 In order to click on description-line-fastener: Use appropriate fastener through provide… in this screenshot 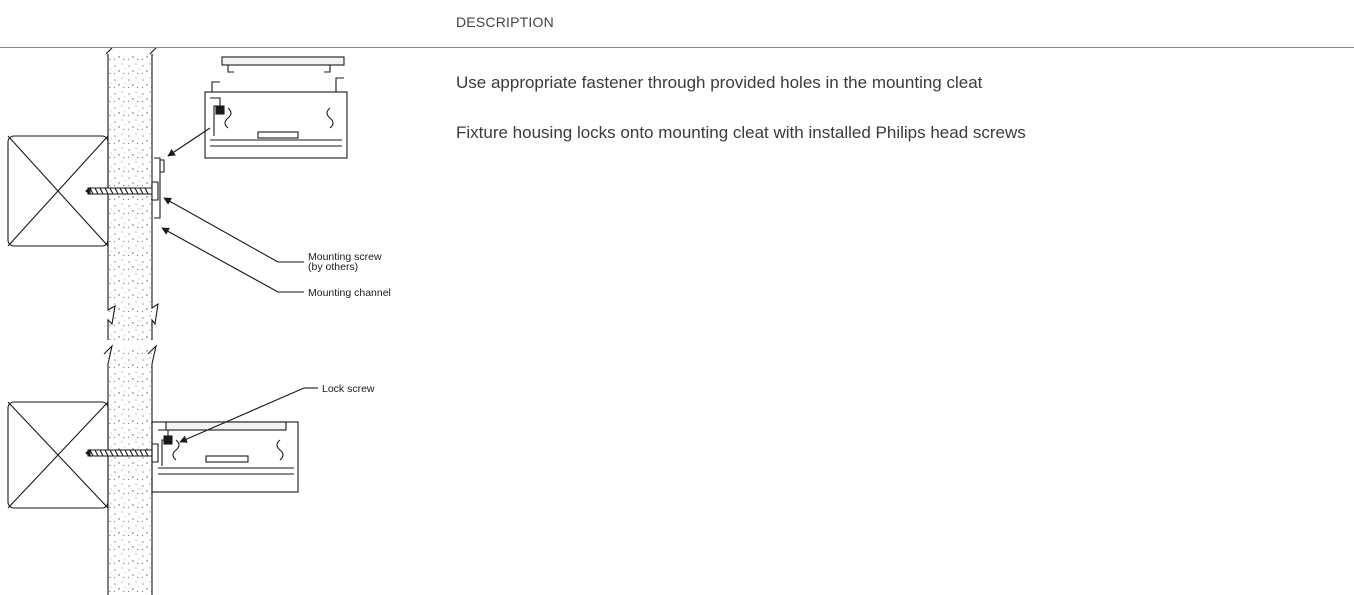, I will do `click(719, 82)`.